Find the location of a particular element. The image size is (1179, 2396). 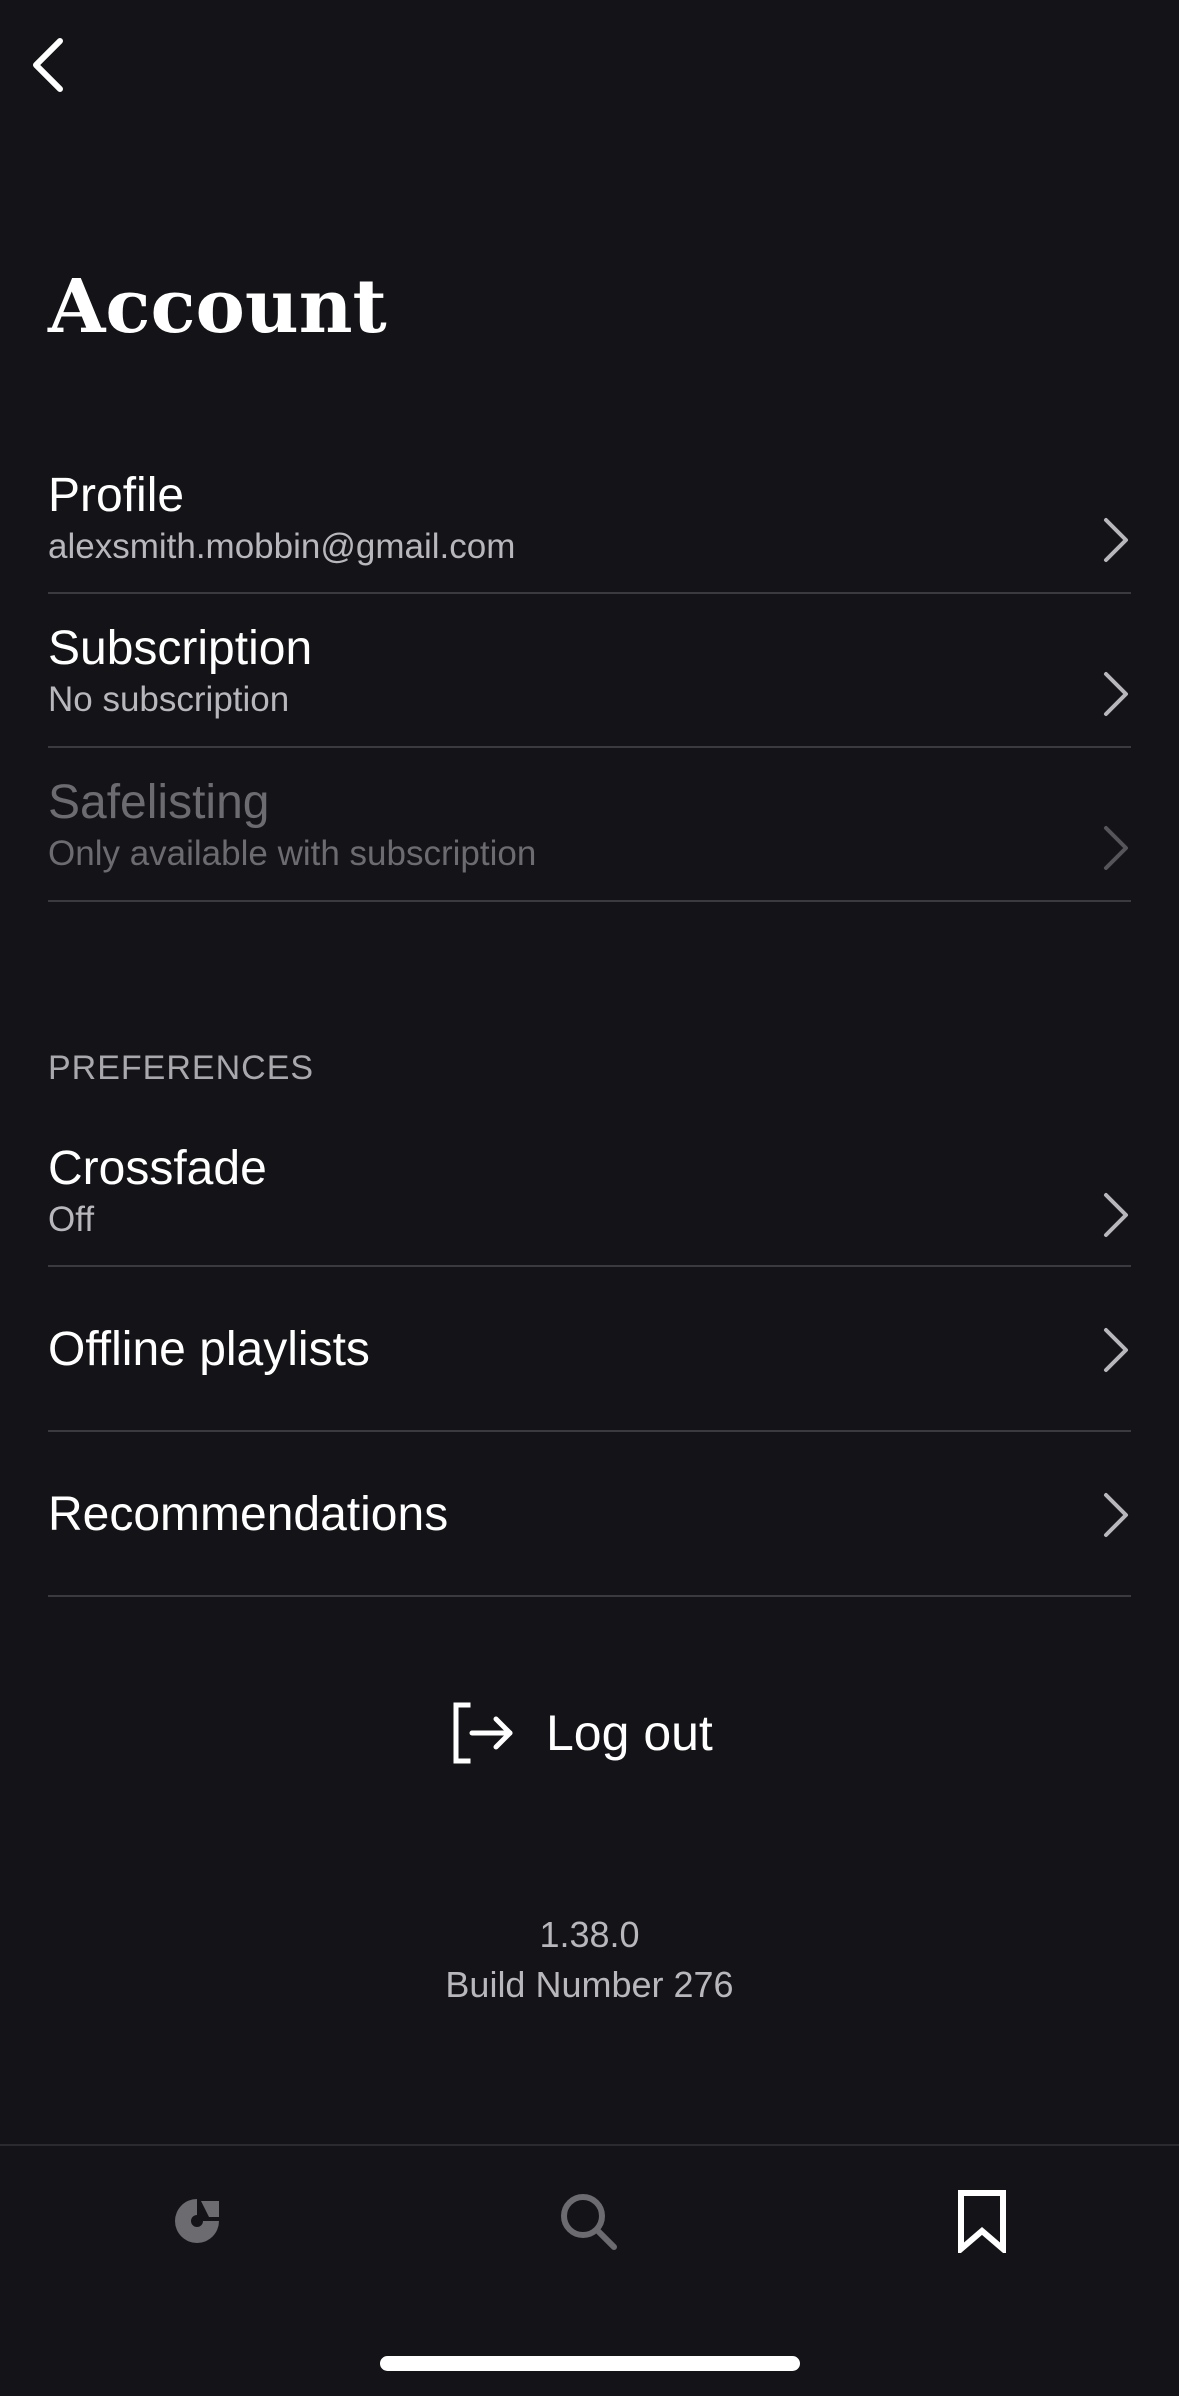

tab-bookmarks is located at coordinates (982, 2221).